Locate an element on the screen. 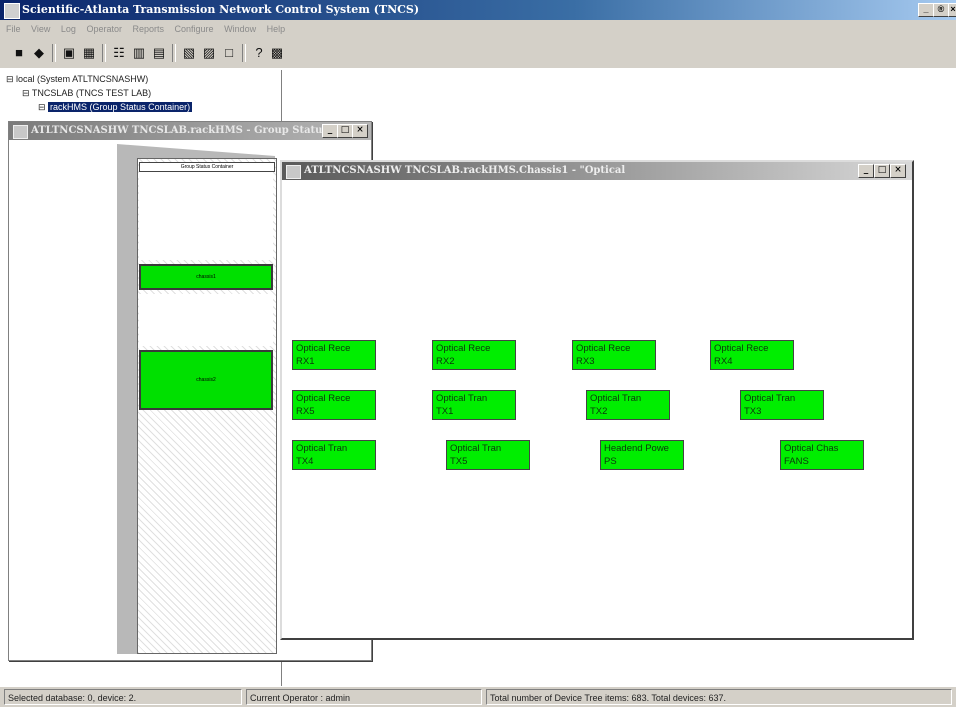 The image size is (956, 707). tree-root-item: ⊟ local (System ATLTNCSNASHW) is located at coordinates (77, 79).